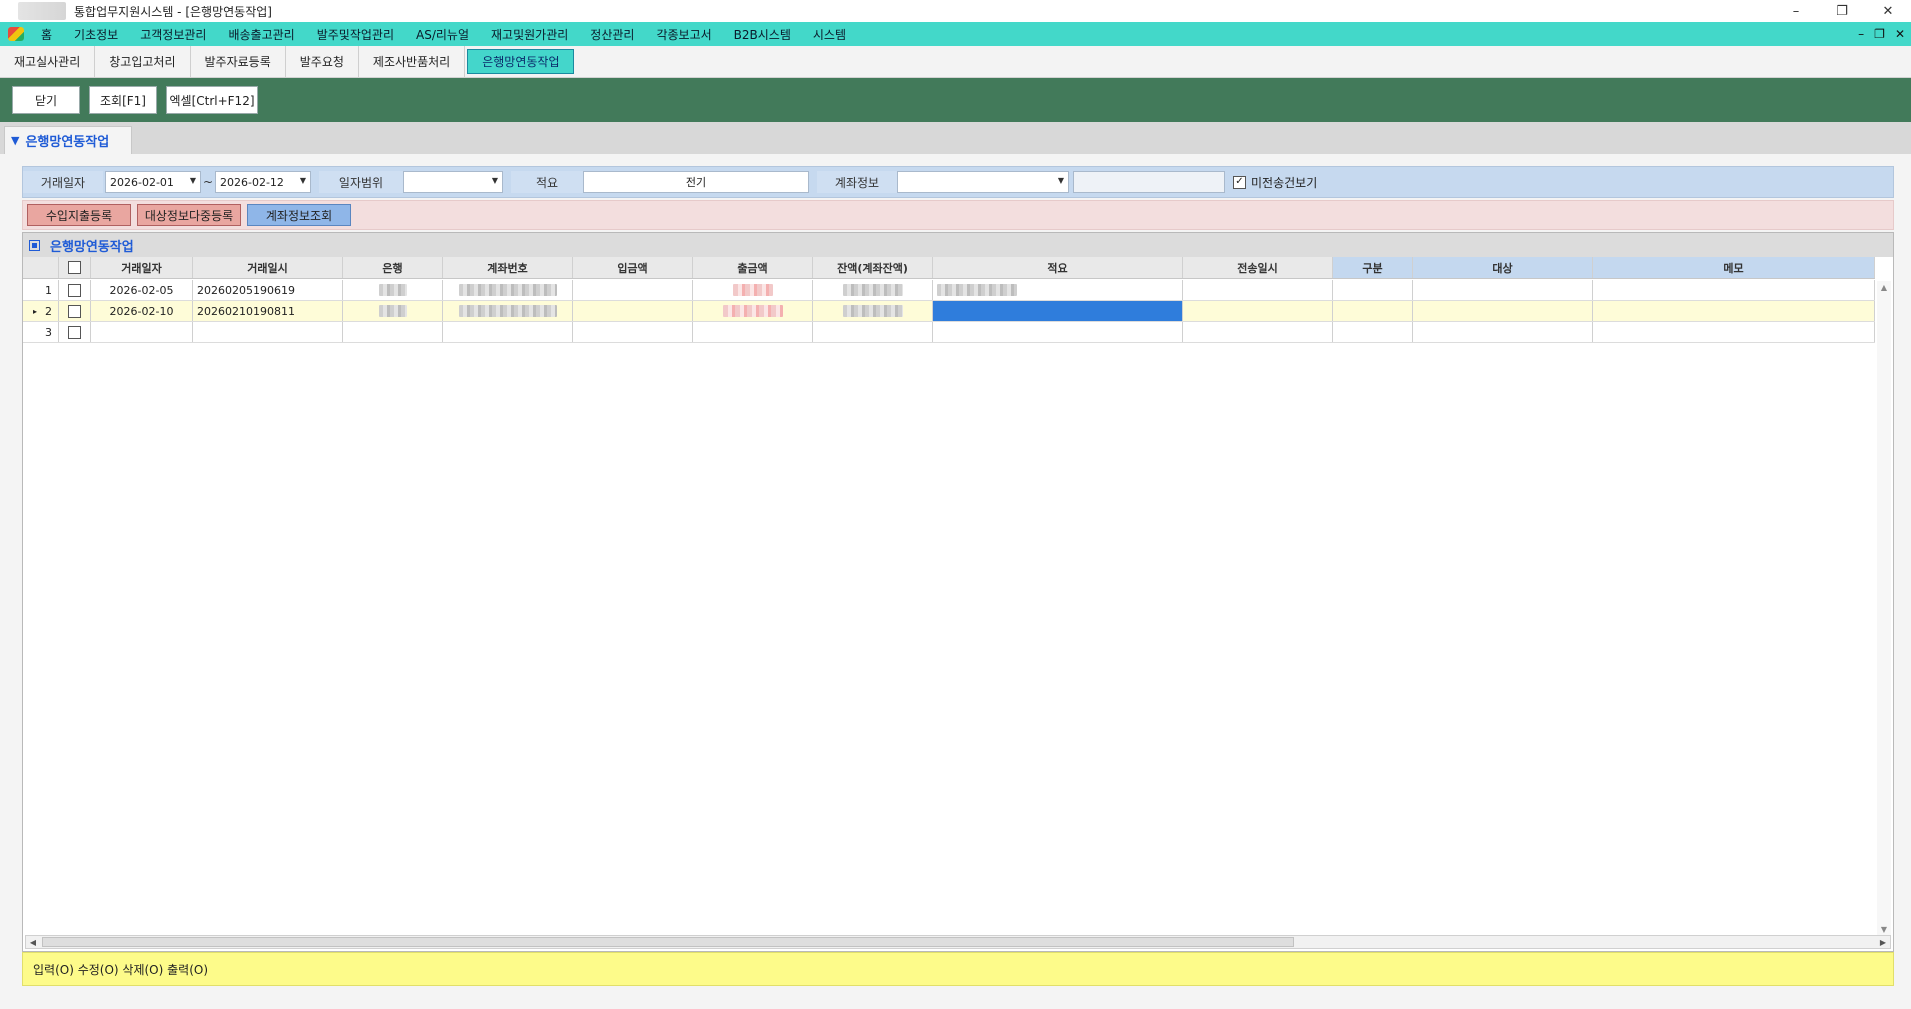 This screenshot has height=1009, width=1911. I want to click on menu-system: 시스템, so click(829, 34).